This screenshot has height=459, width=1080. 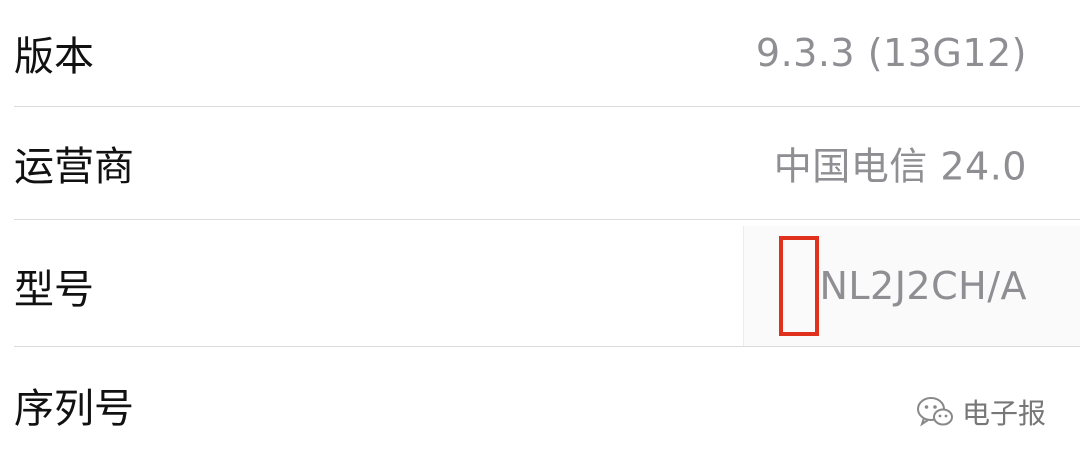 I want to click on row-label-serial: 序列号, so click(x=74, y=408).